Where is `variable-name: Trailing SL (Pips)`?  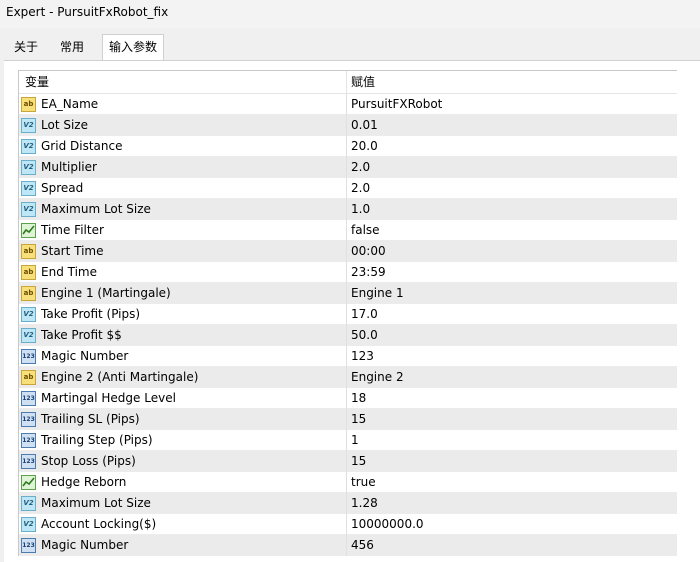
variable-name: Trailing SL (Pips) is located at coordinates (90, 419).